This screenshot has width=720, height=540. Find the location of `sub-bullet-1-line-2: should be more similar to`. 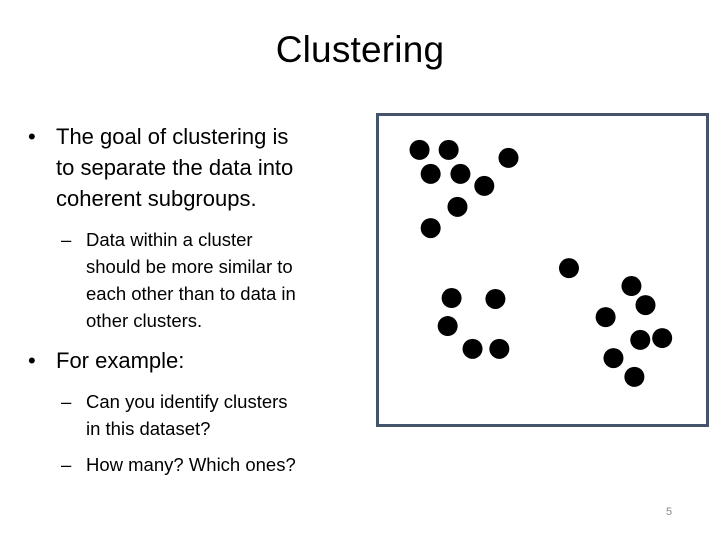

sub-bullet-1-line-2: should be more similar to is located at coordinates (189, 266).